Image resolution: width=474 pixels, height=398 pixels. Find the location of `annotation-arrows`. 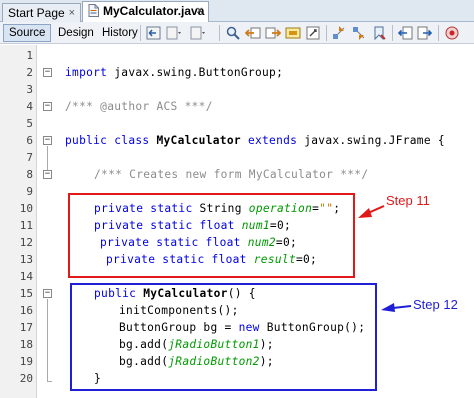

annotation-arrows is located at coordinates (385, 258).